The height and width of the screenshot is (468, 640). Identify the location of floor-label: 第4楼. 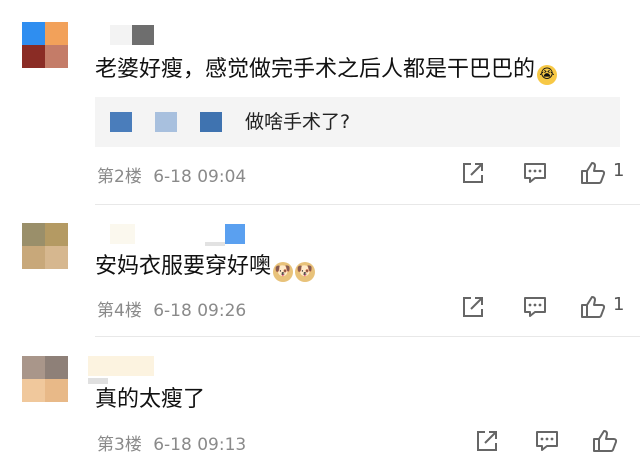
(119, 311).